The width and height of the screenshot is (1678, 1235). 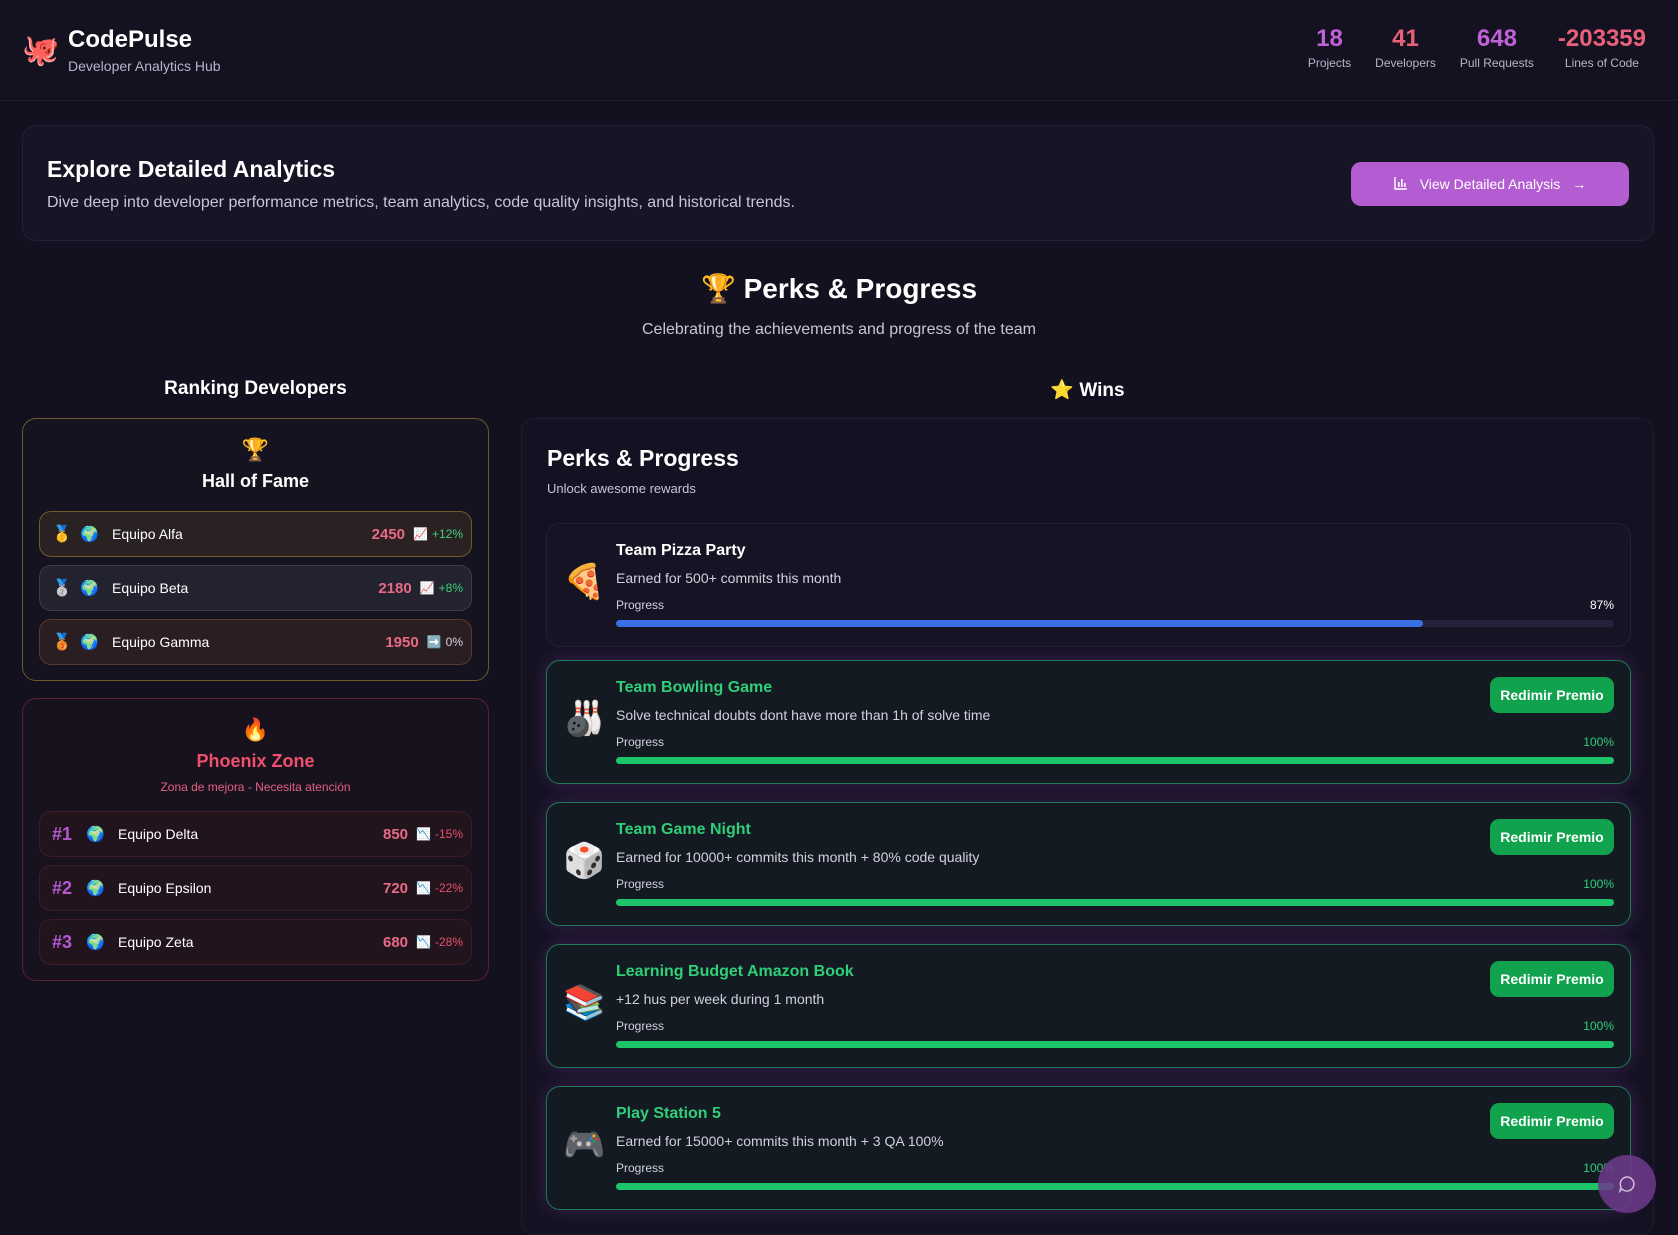 What do you see at coordinates (255, 834) in the screenshot?
I see `ranking-row: #1 🌍 Equipo Delta 850 📉 -15%` at bounding box center [255, 834].